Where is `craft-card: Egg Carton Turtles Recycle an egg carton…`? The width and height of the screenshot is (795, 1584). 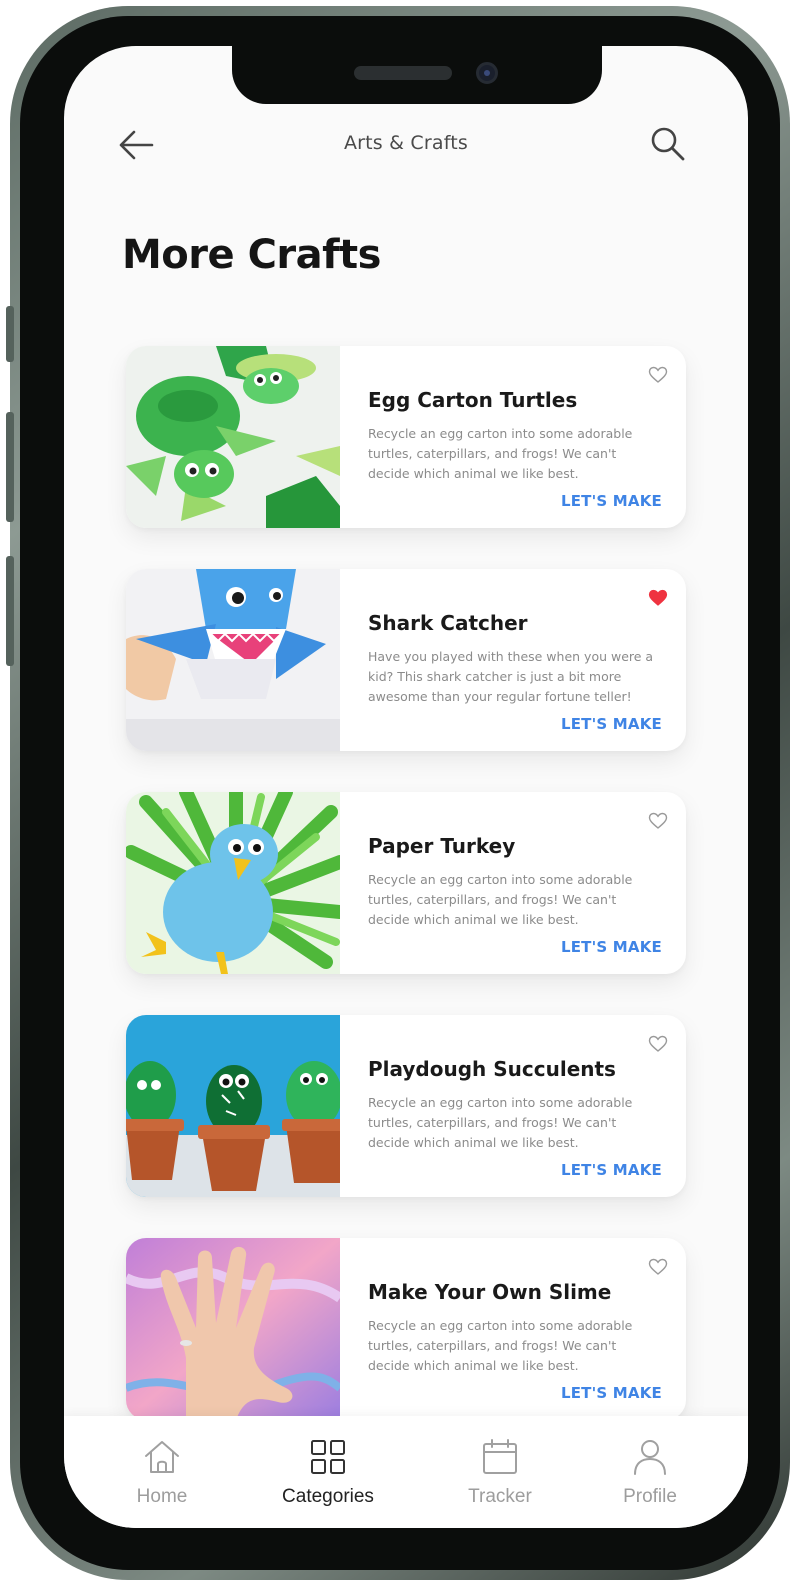
craft-card: Egg Carton Turtles Recycle an egg carton… is located at coordinates (406, 437).